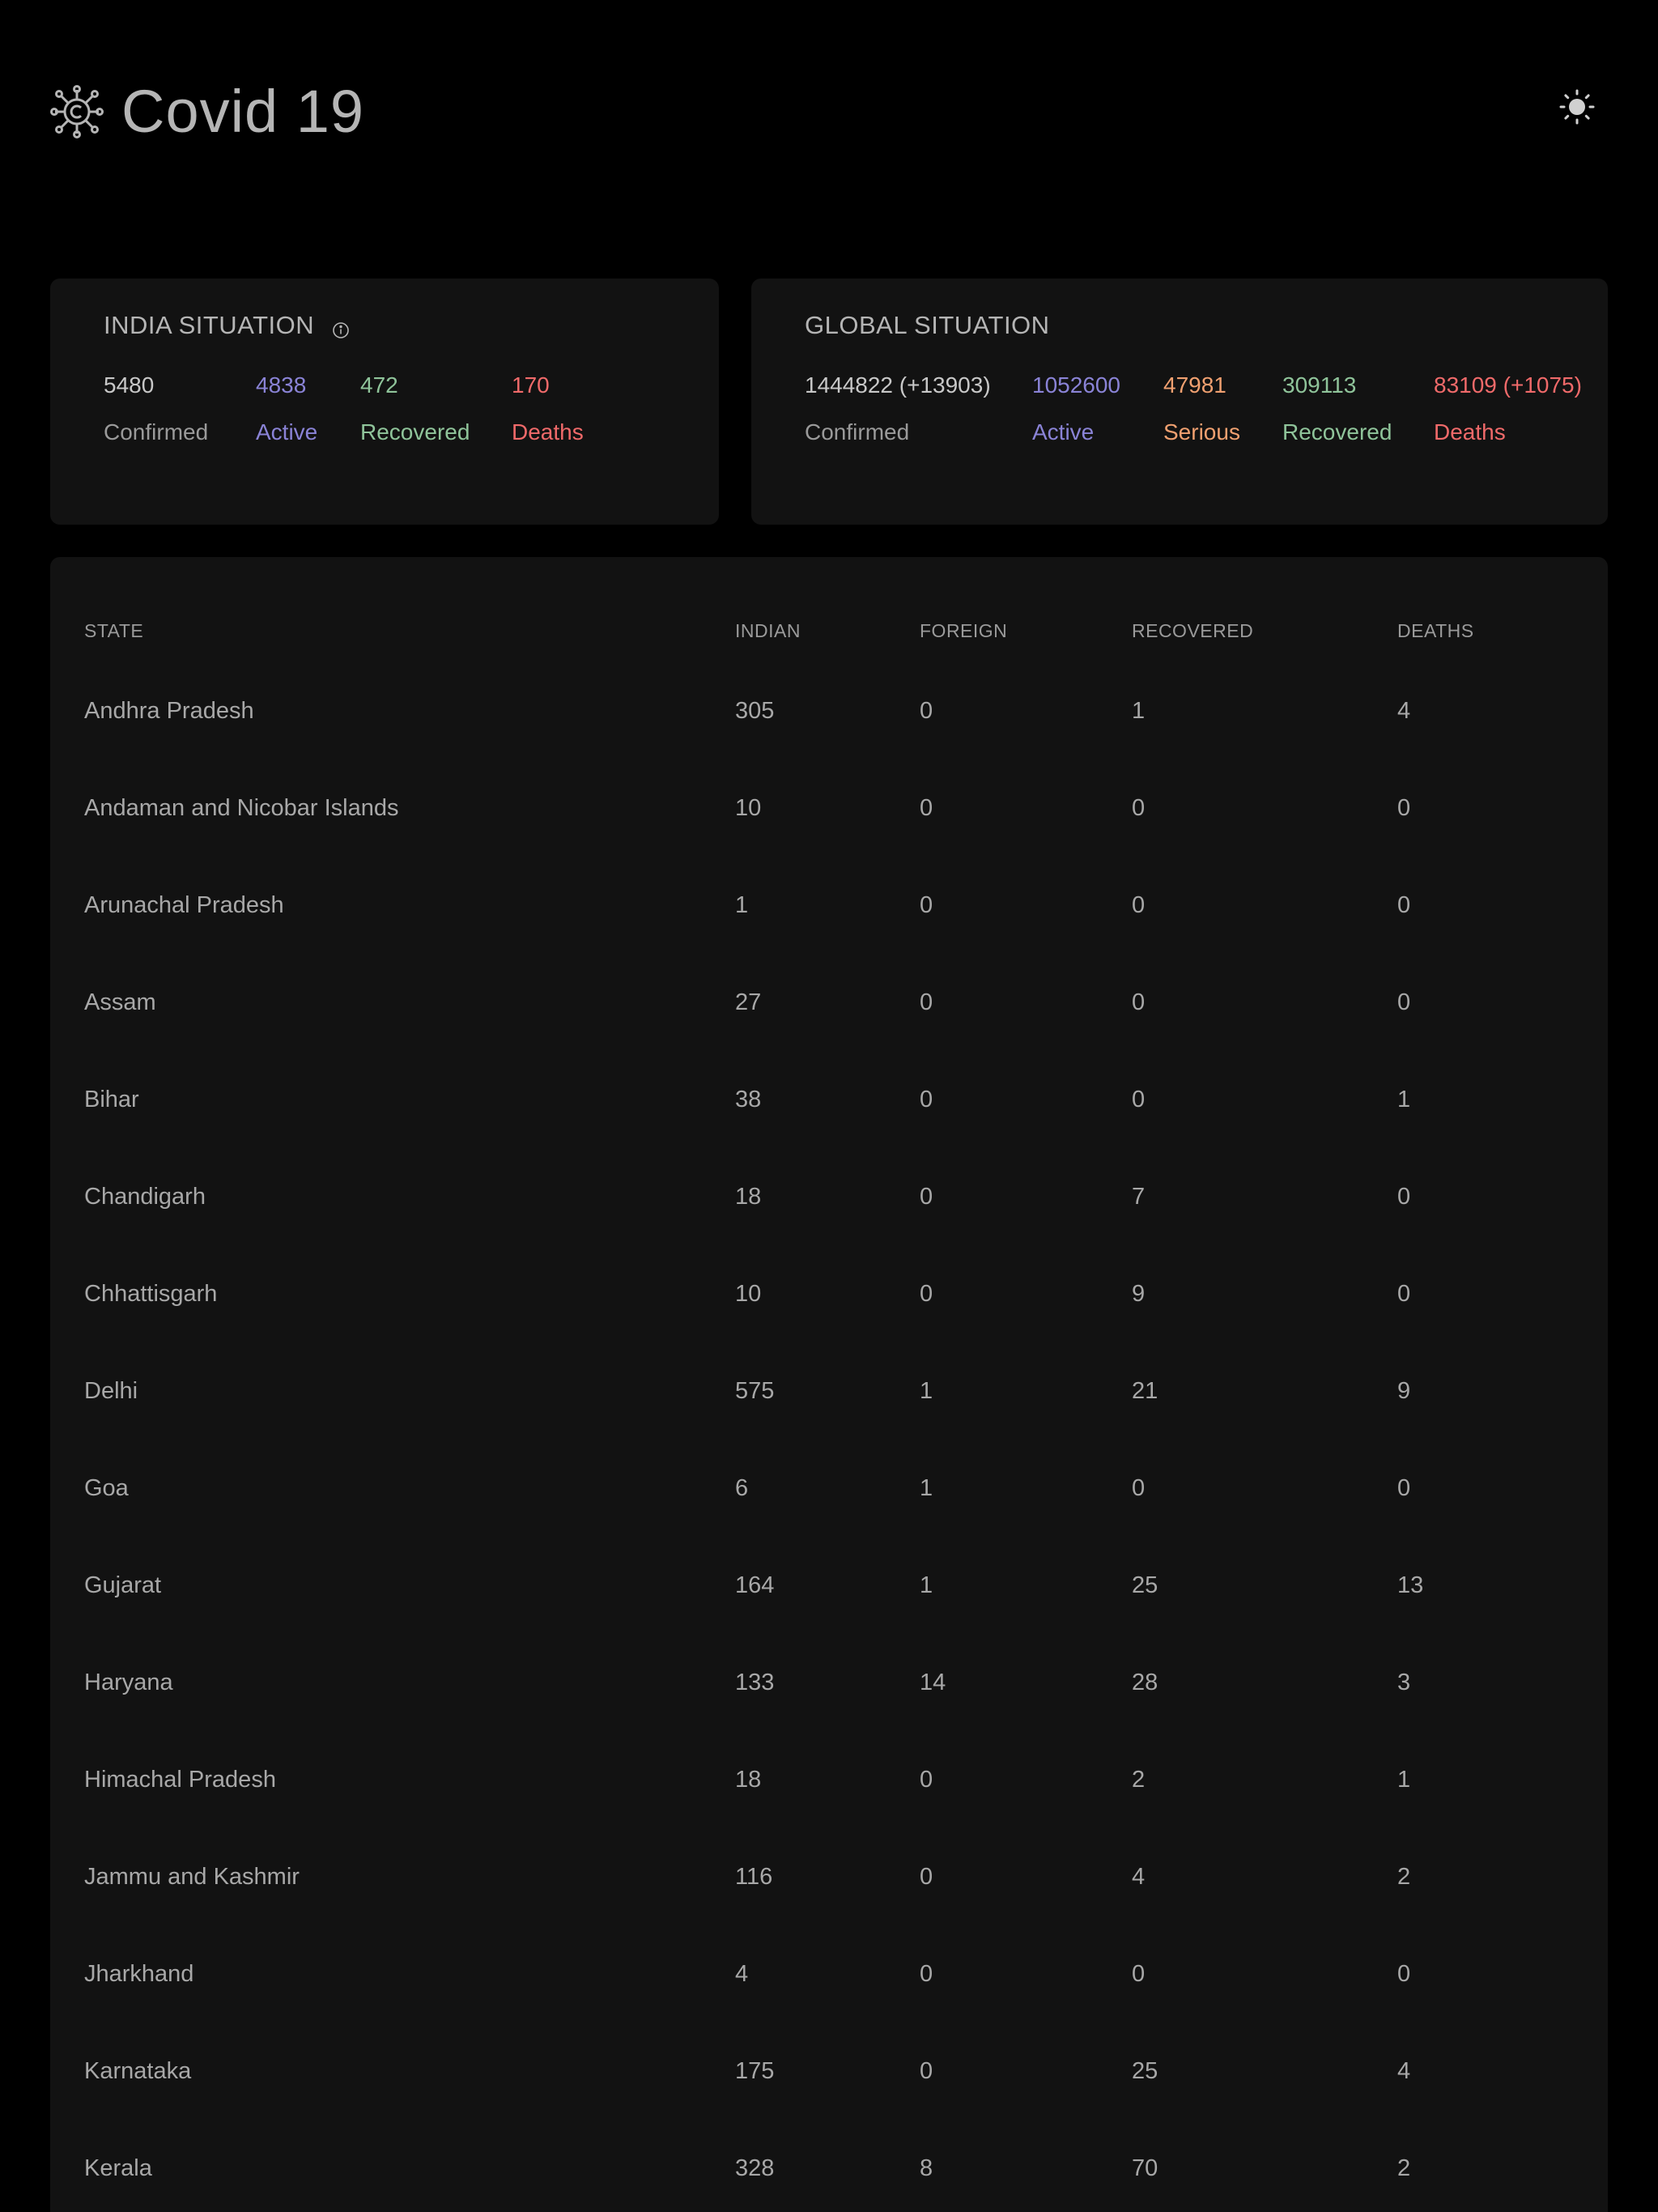 This screenshot has height=2212, width=1658. I want to click on table-row: Bihar 38 0 0 1, so click(829, 1099).